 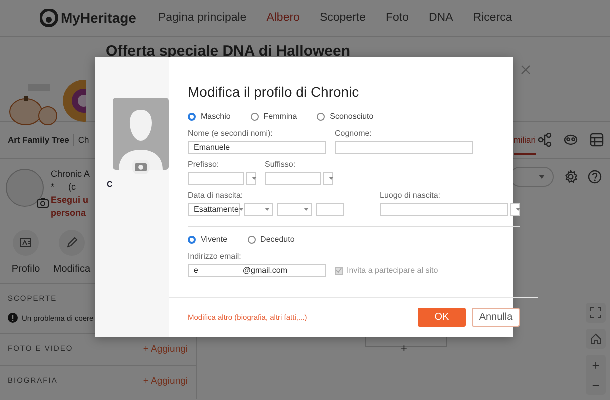 I want to click on person-name: Chronic A, so click(x=70, y=174).